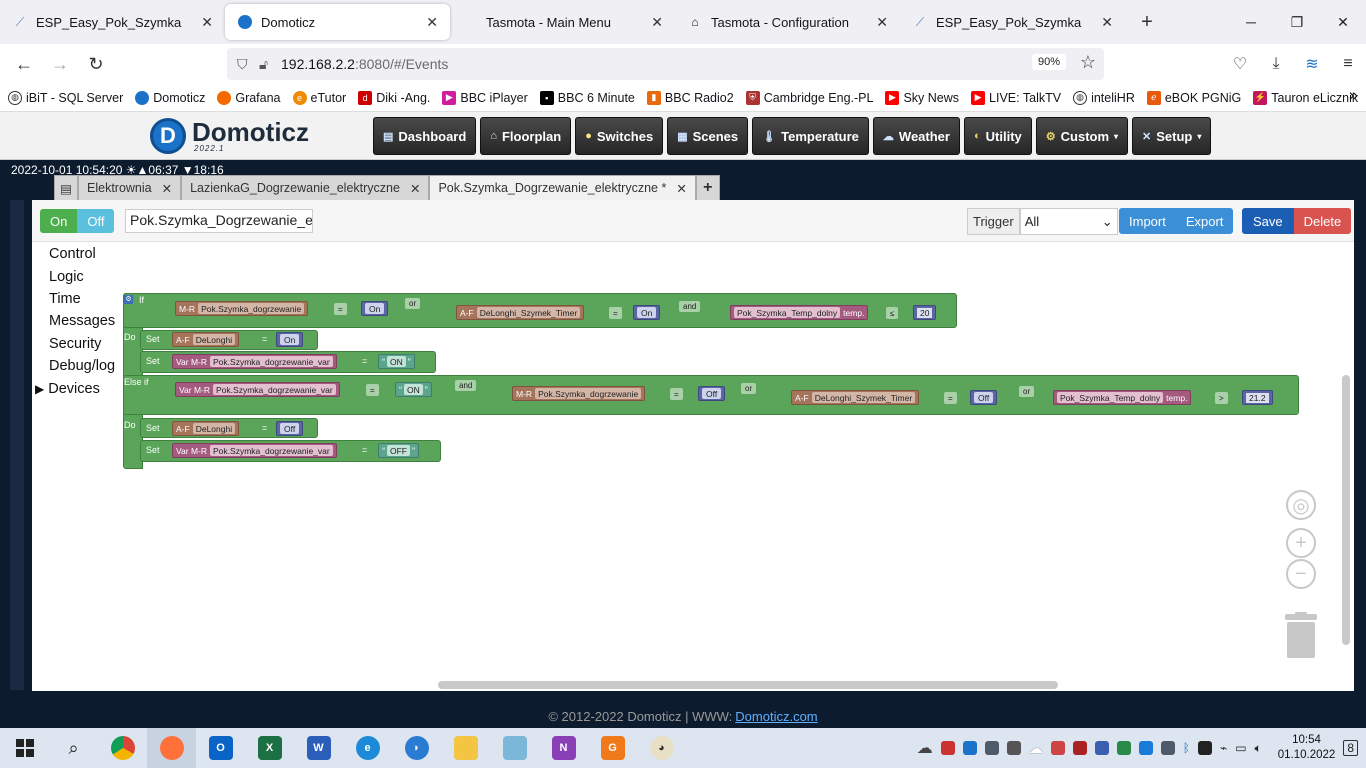 The width and height of the screenshot is (1366, 768). I want to click on bookmark: d Diki -Ang., so click(394, 97).